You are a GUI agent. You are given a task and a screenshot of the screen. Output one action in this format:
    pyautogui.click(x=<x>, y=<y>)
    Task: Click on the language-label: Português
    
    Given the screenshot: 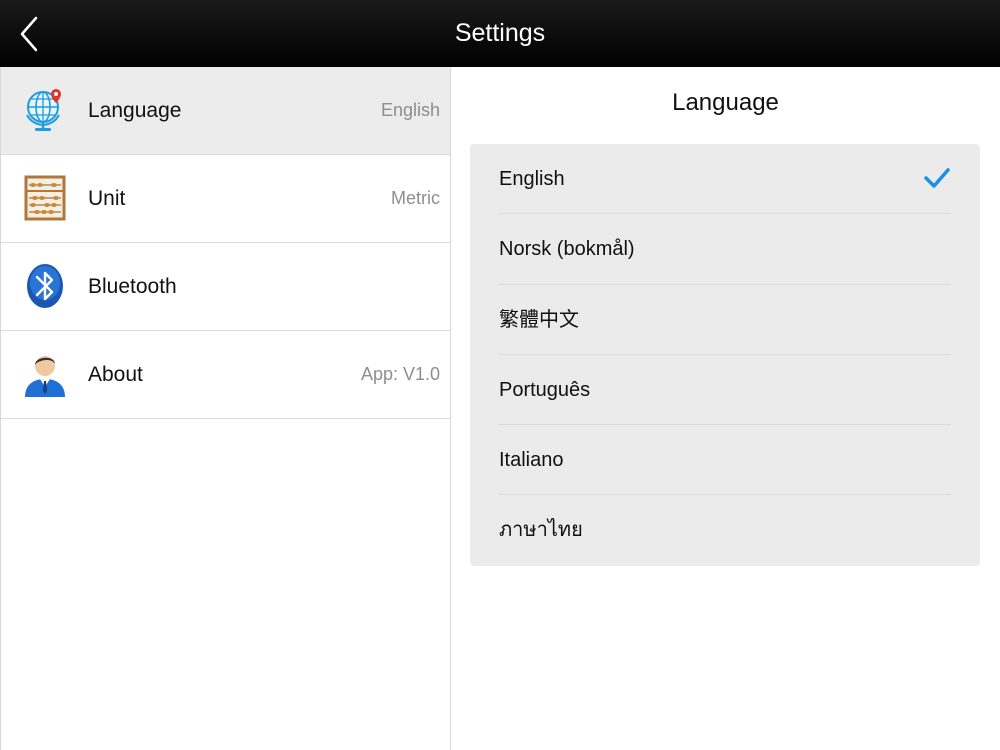 What is the action you would take?
    pyautogui.click(x=545, y=389)
    